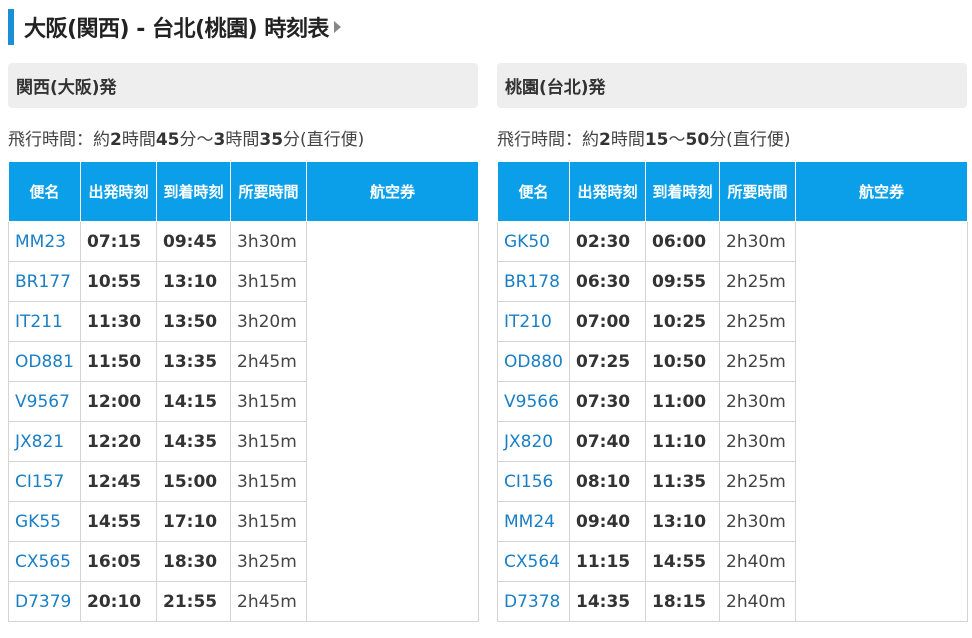  Describe the element at coordinates (118, 481) in the screenshot. I see `departure-time: 12:45` at that location.